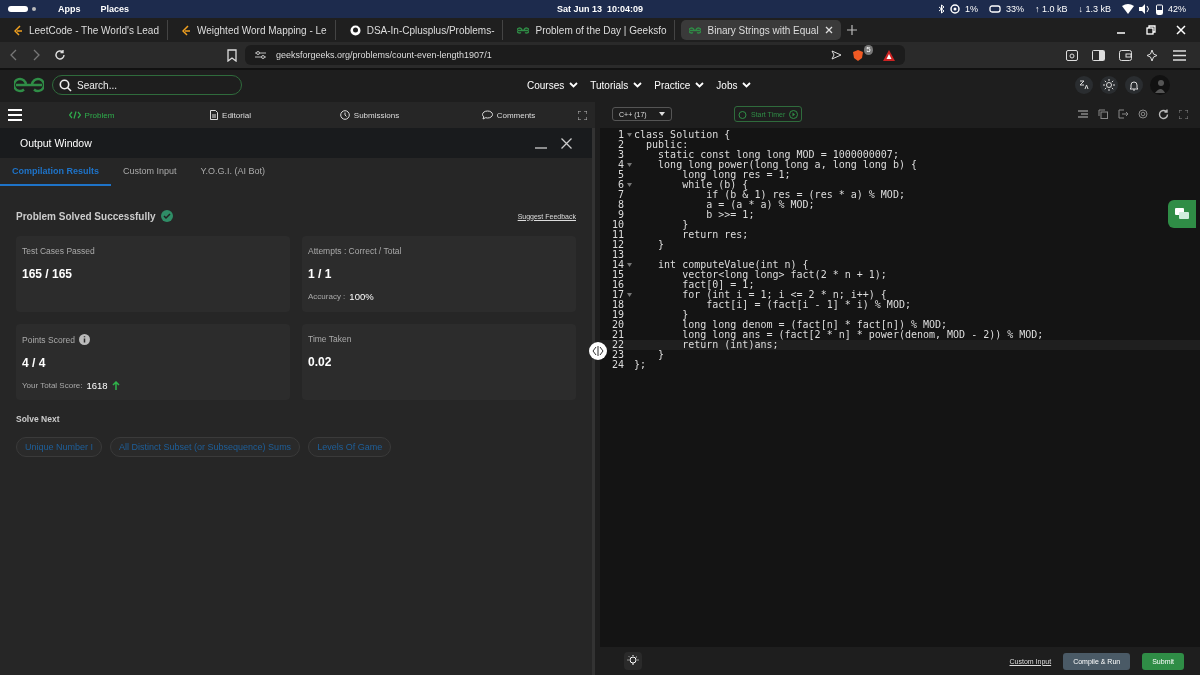 This screenshot has width=1200, height=675. I want to click on line-number: 19, so click(617, 315).